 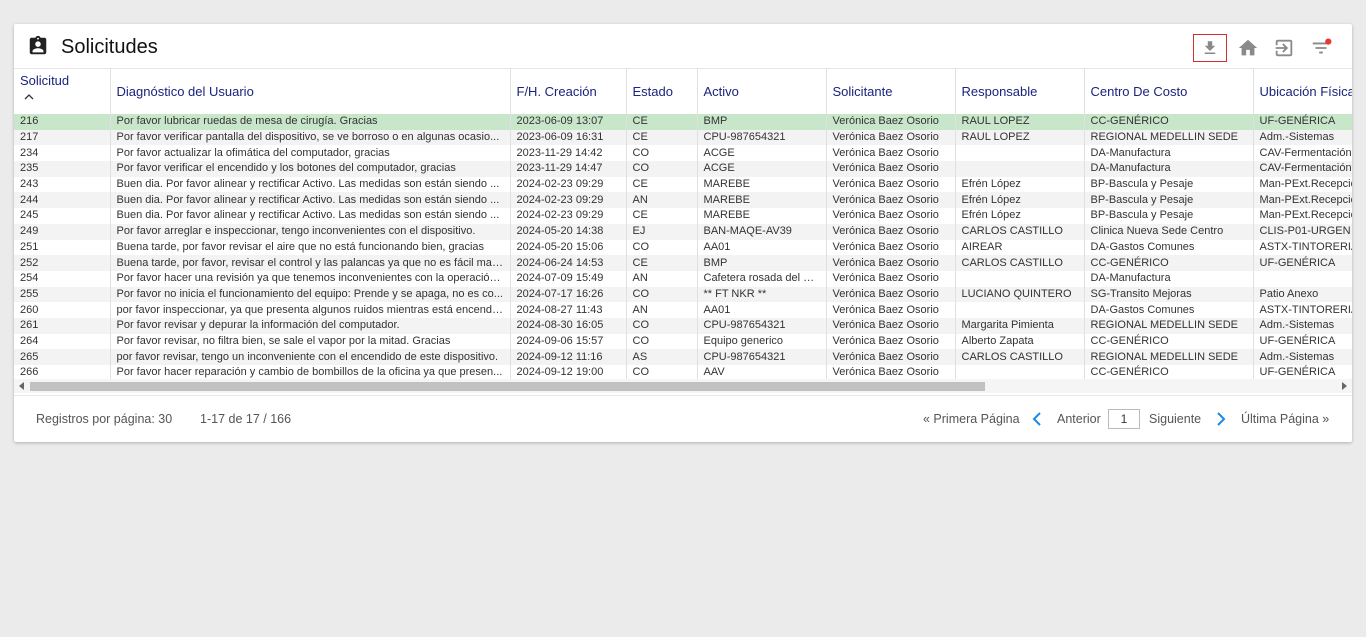 I want to click on column-header-centro-costo: Centro De Costo, so click(x=1169, y=91).